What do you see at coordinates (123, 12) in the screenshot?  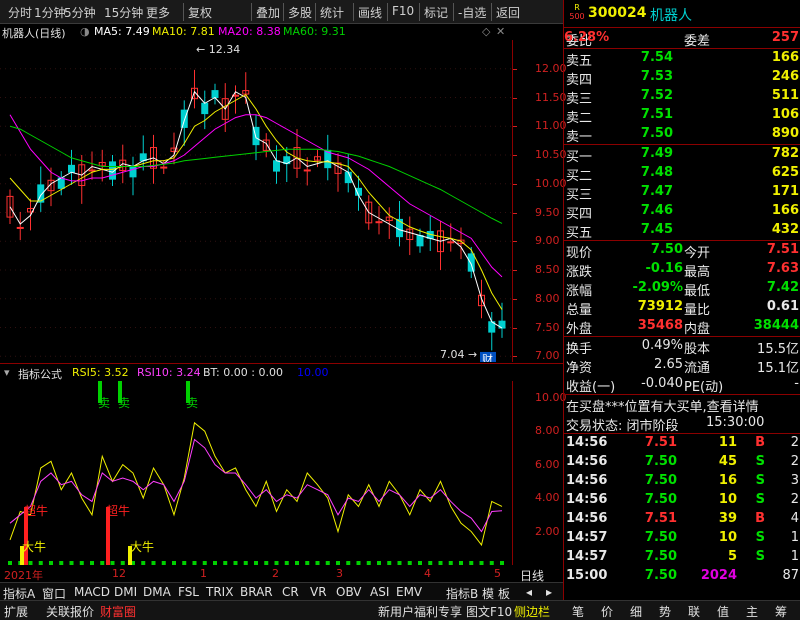 I see `toolbar-item-3: 15分钟` at bounding box center [123, 12].